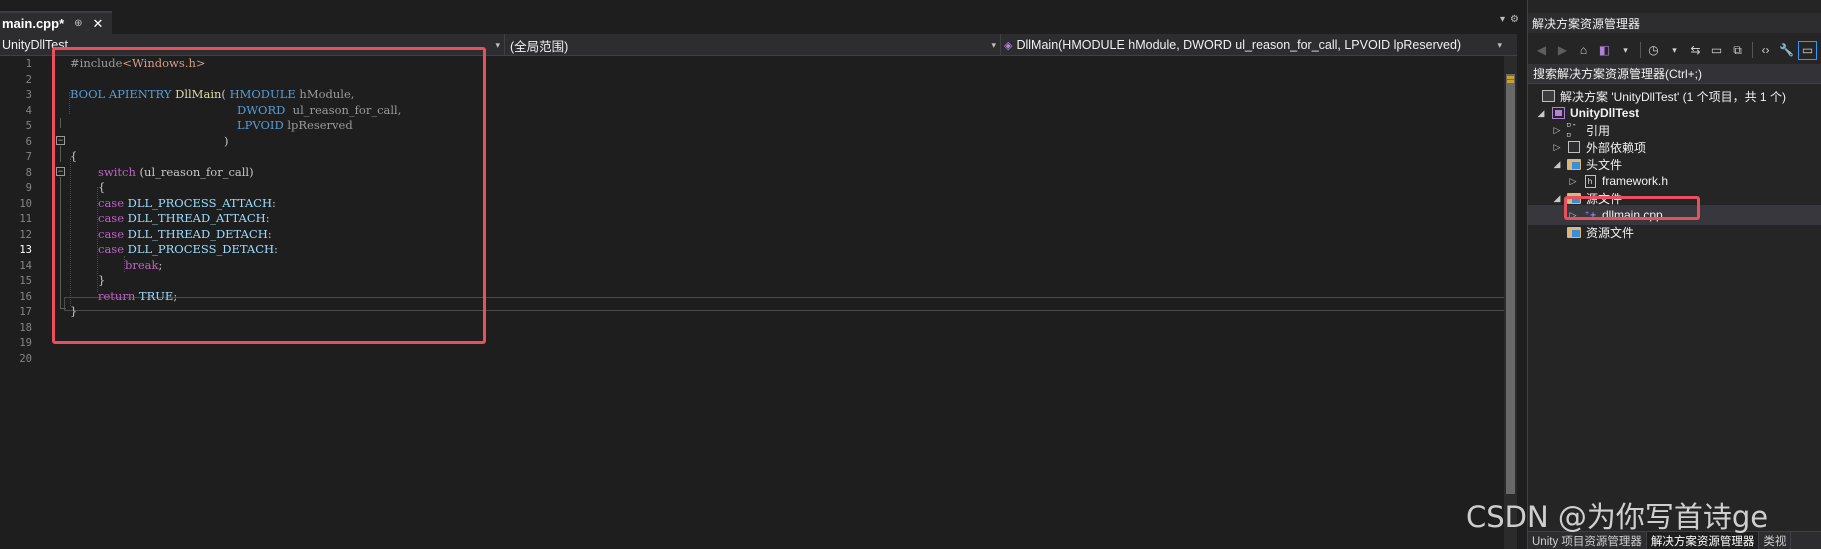 The width and height of the screenshot is (1821, 549). Describe the element at coordinates (1514, 19) in the screenshot. I see `settings-icon: ⚙` at that location.